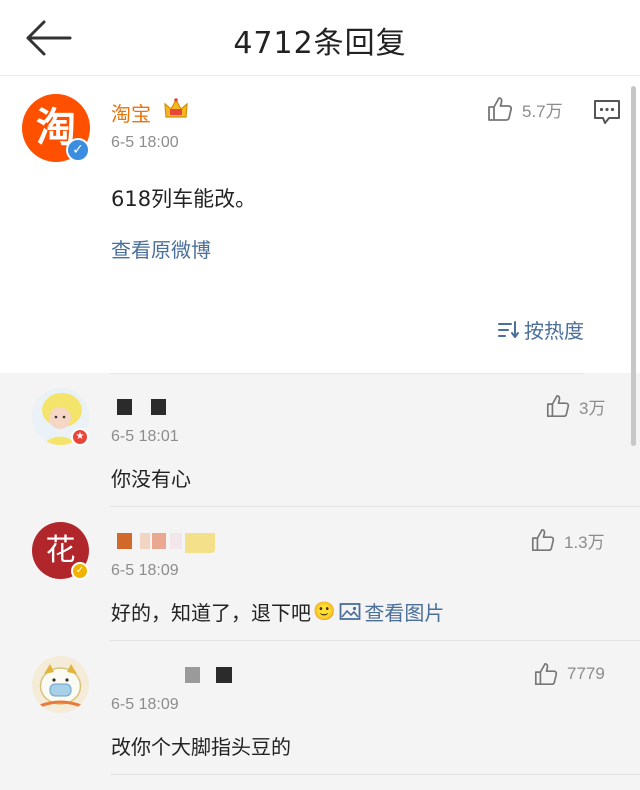 This screenshot has width=640, height=790. What do you see at coordinates (404, 613) in the screenshot?
I see `view-image-label: 查看图片` at bounding box center [404, 613].